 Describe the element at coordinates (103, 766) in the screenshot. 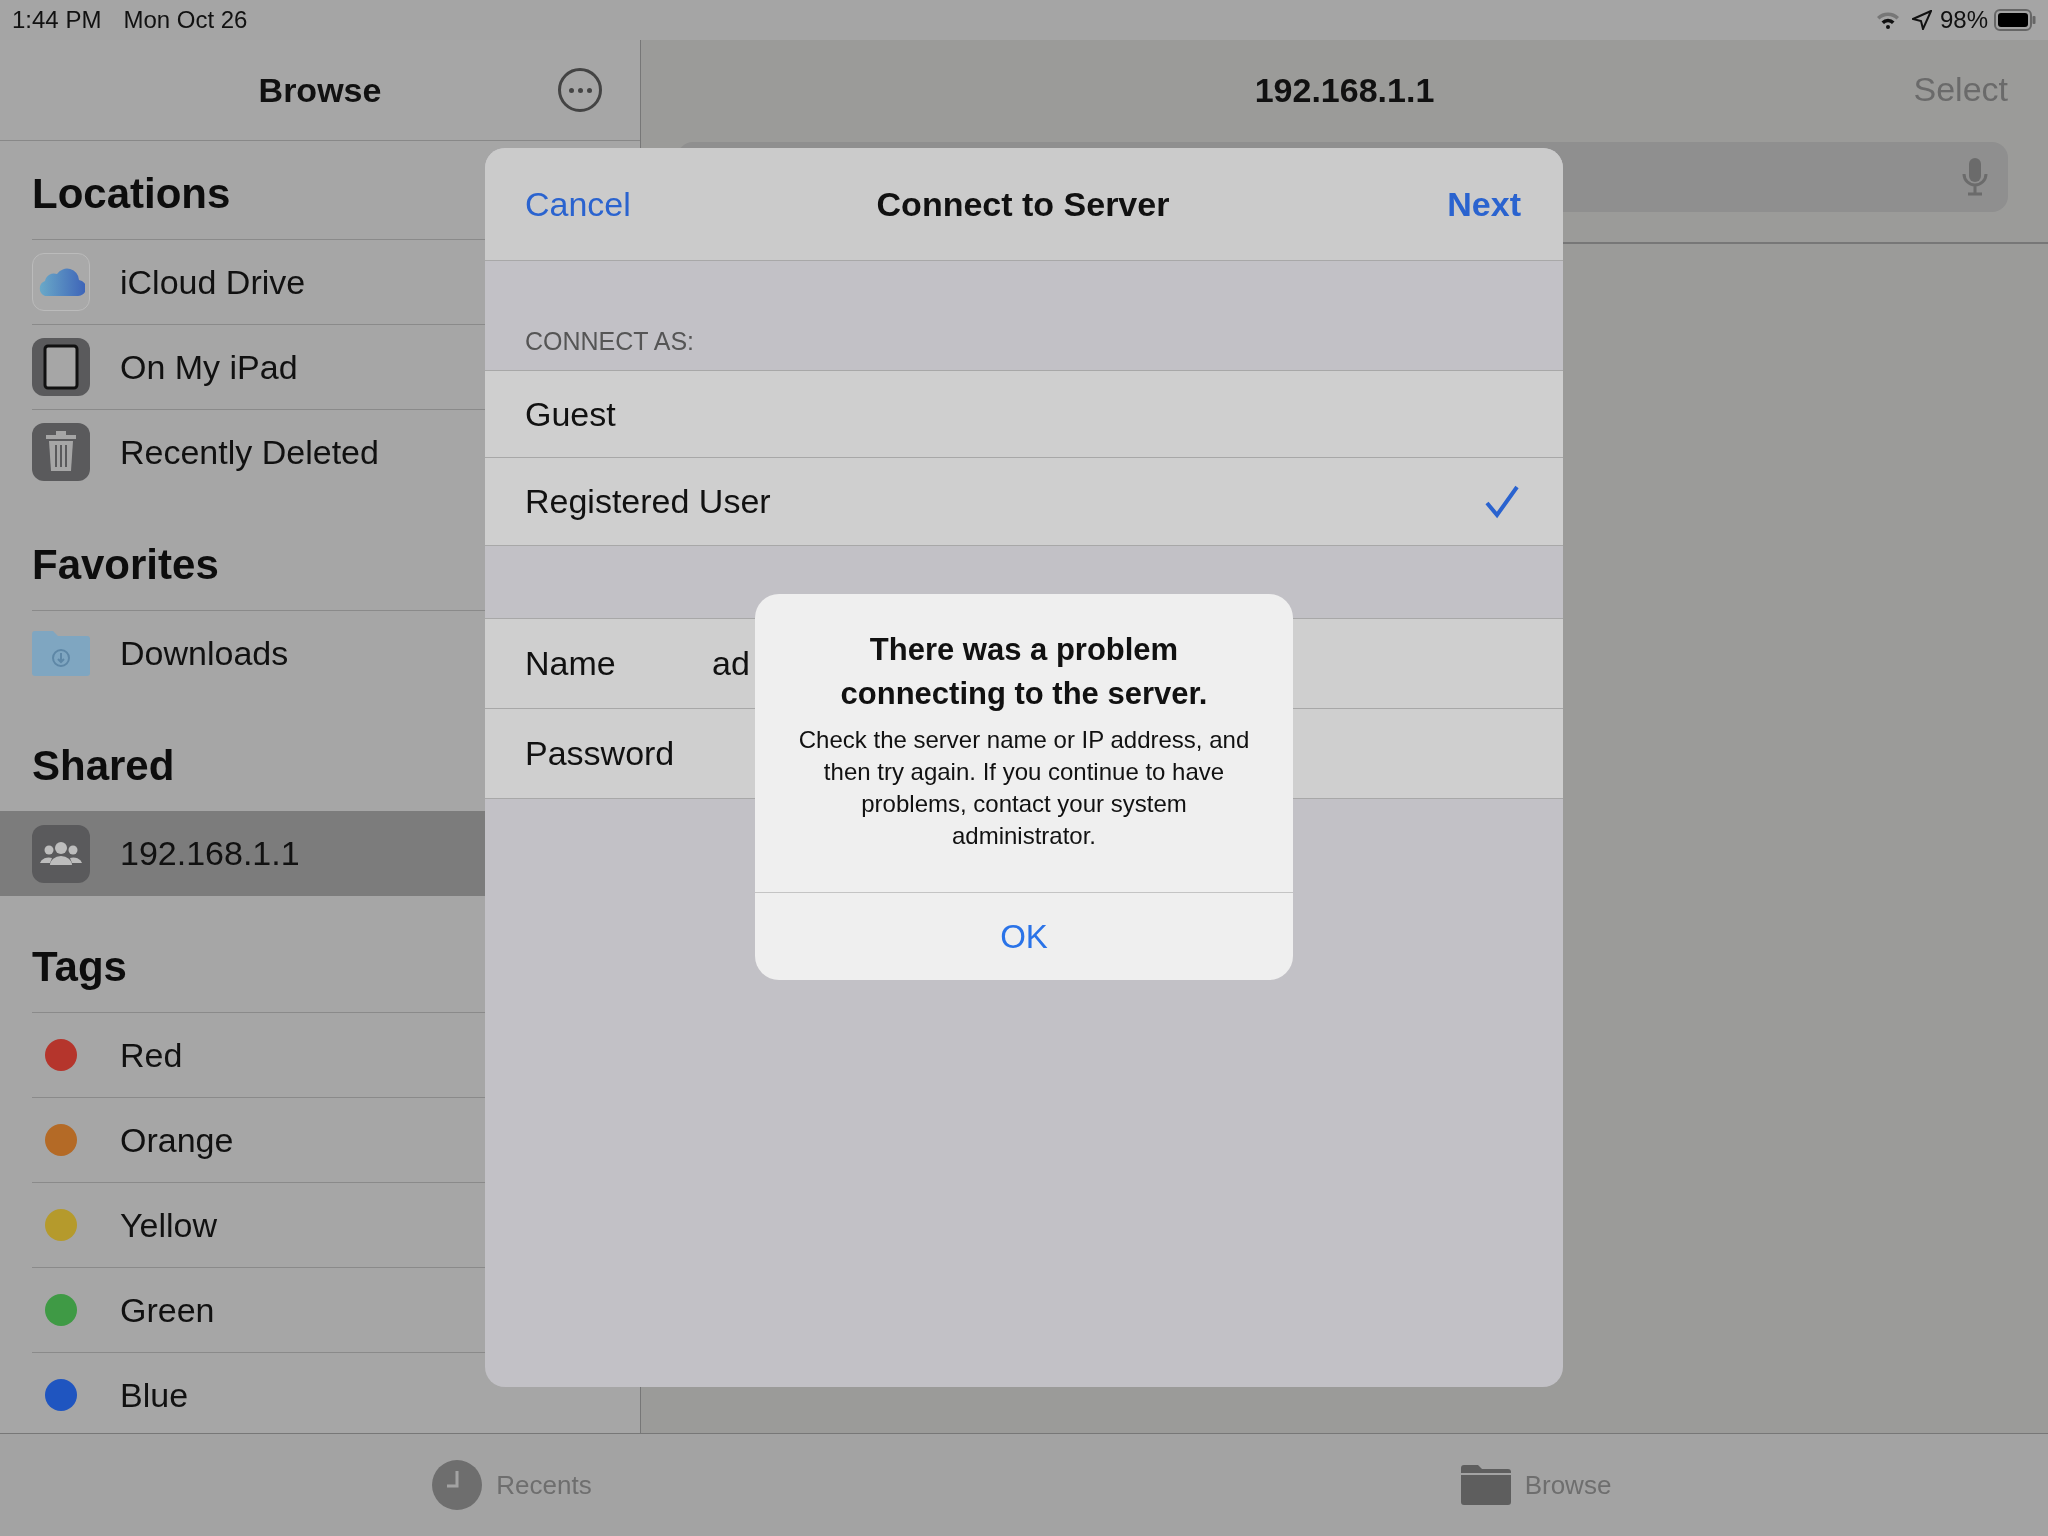

I see `section-title: Shared` at that location.